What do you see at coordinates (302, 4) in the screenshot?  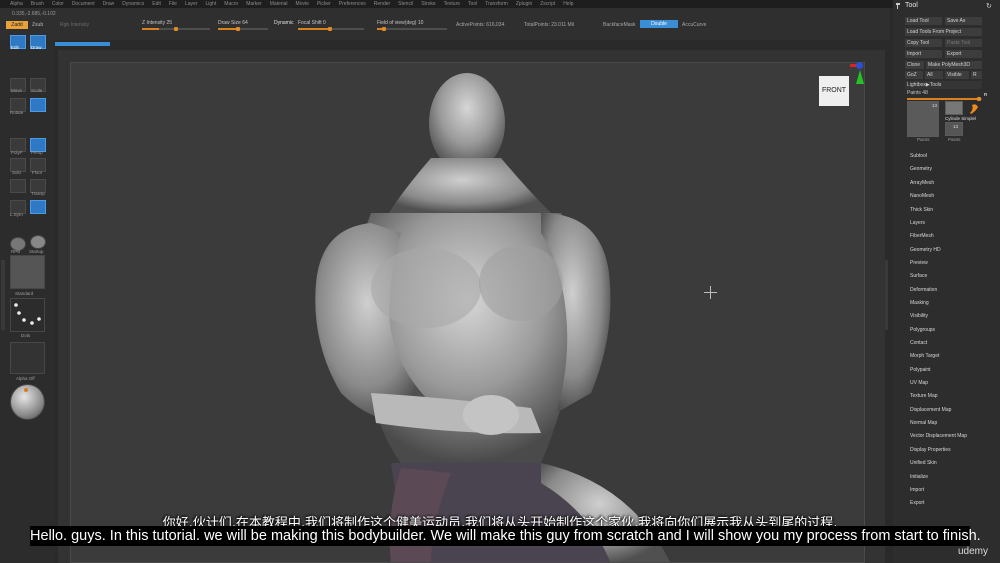 I see `menu-movie: Movie` at bounding box center [302, 4].